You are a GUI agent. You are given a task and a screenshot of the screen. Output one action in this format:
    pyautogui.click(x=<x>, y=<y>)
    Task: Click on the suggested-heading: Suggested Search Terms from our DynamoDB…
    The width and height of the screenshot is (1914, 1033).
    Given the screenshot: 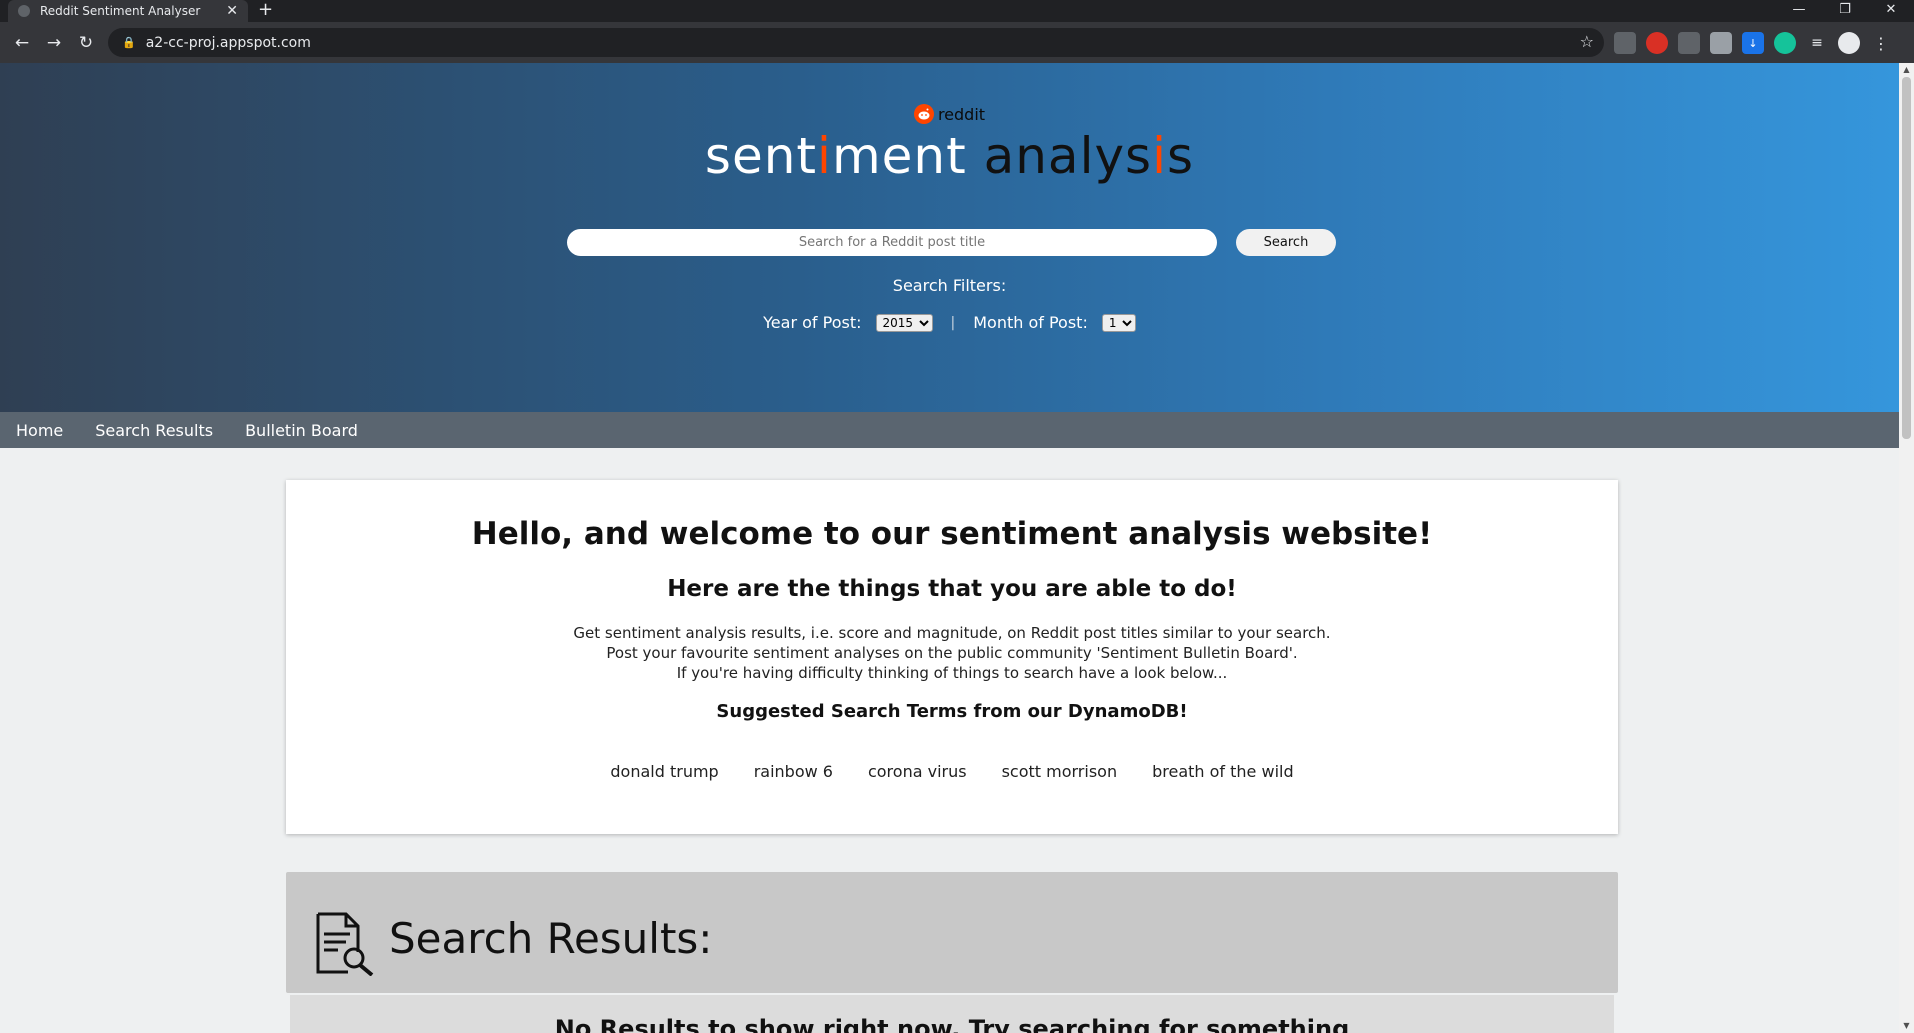 What is the action you would take?
    pyautogui.click(x=952, y=711)
    